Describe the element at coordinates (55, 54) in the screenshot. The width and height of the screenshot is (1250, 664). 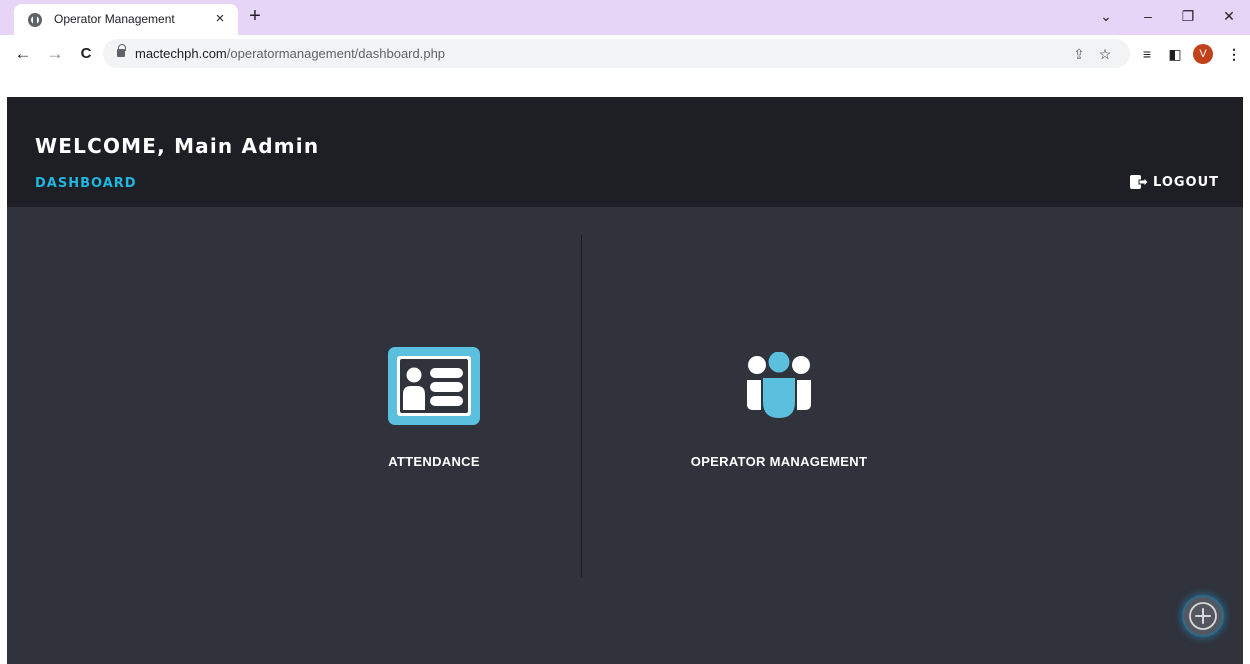
I see `forward-arrow-icon: →` at that location.